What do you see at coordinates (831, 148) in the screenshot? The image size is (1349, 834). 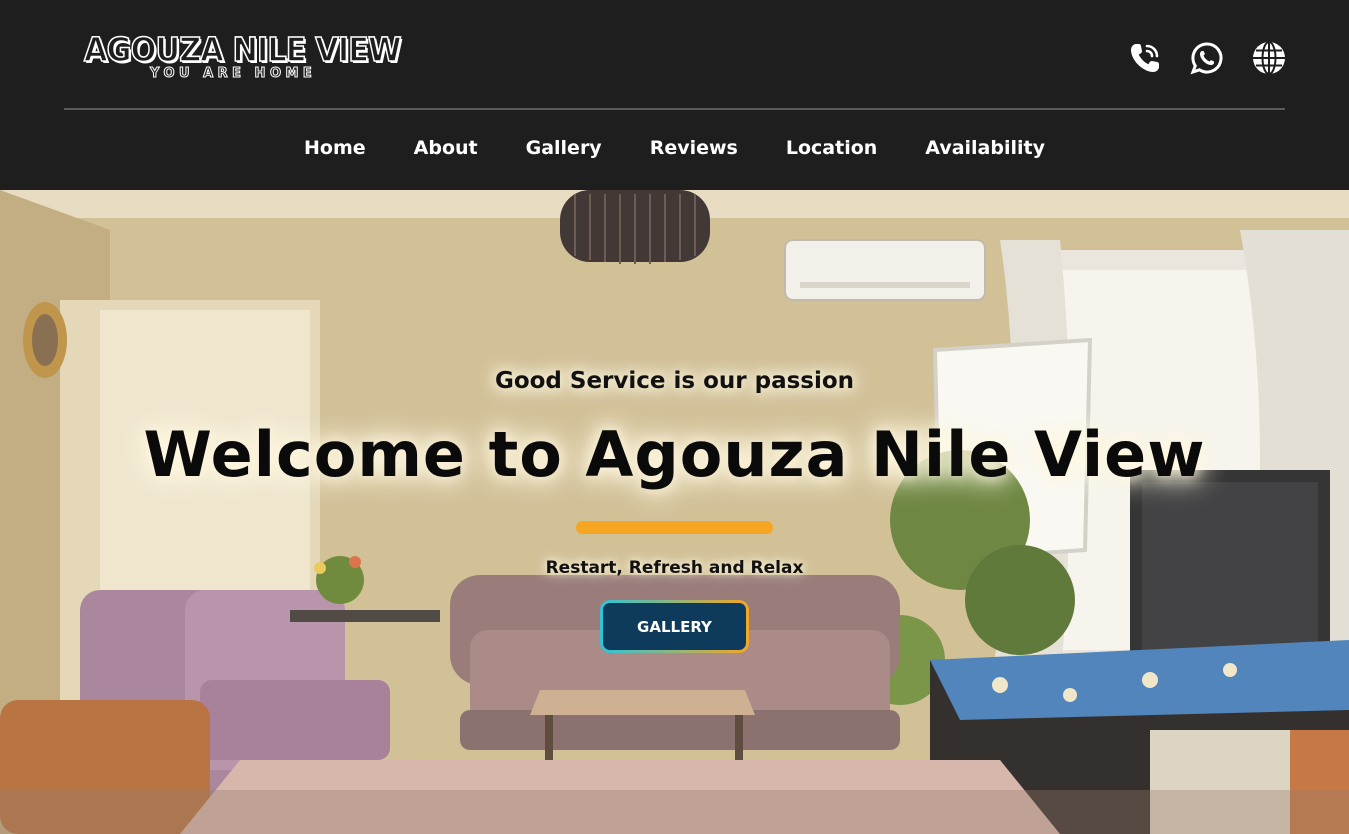 I see `nav-location: Location` at bounding box center [831, 148].